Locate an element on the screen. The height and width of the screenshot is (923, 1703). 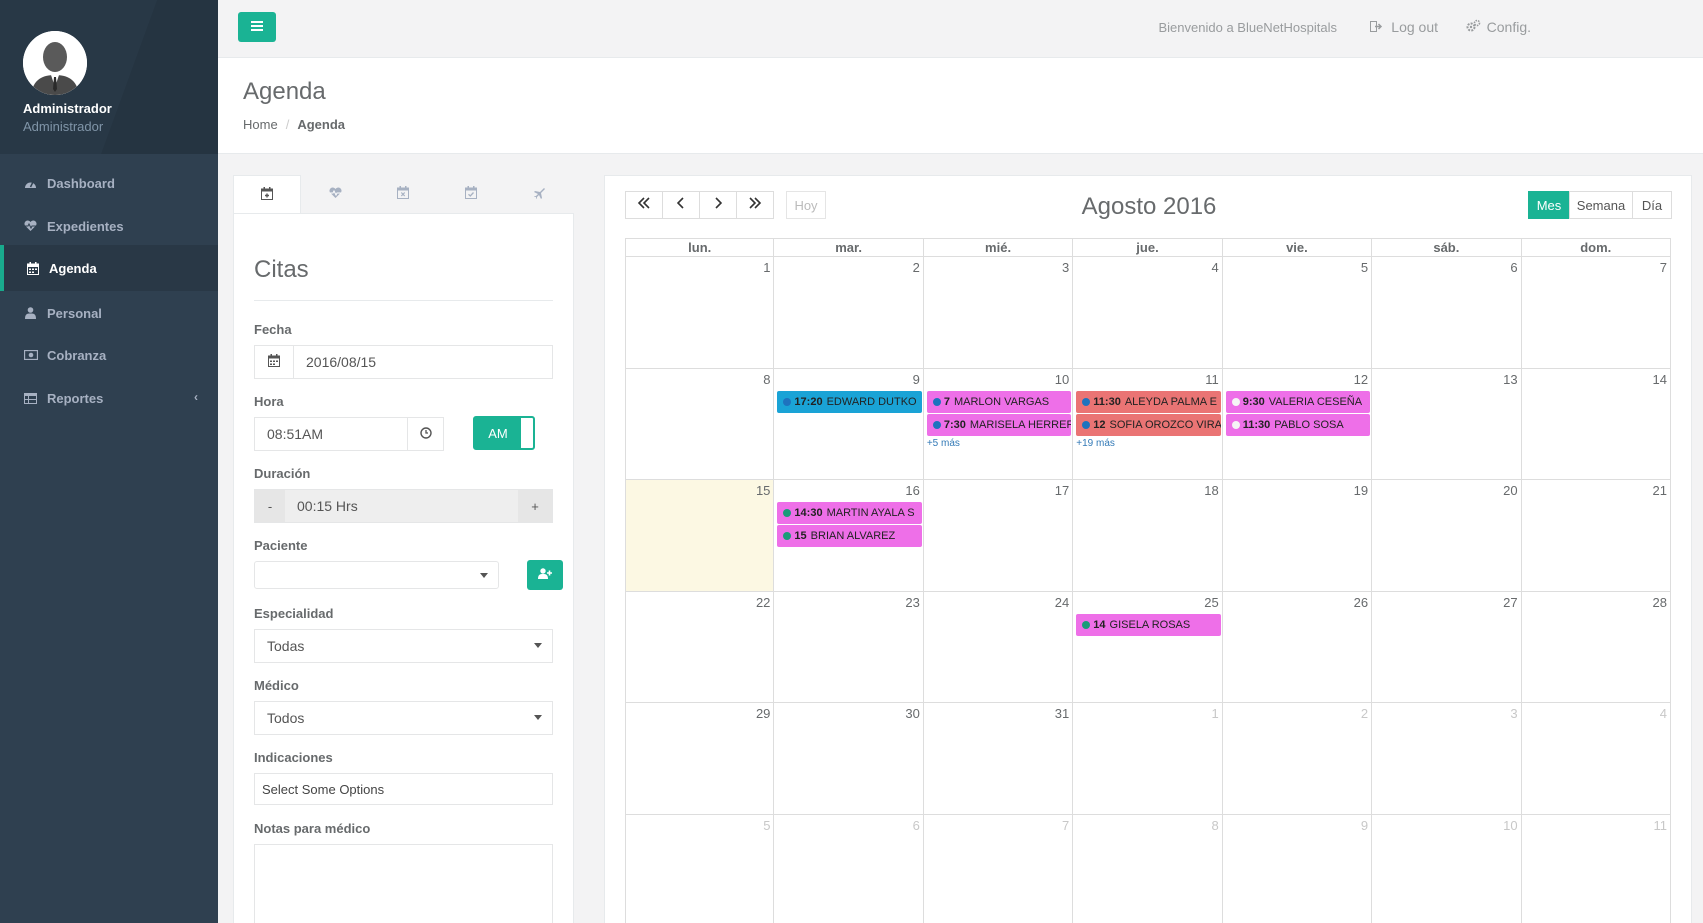
fecha-calendar-addon is located at coordinates (274, 362).